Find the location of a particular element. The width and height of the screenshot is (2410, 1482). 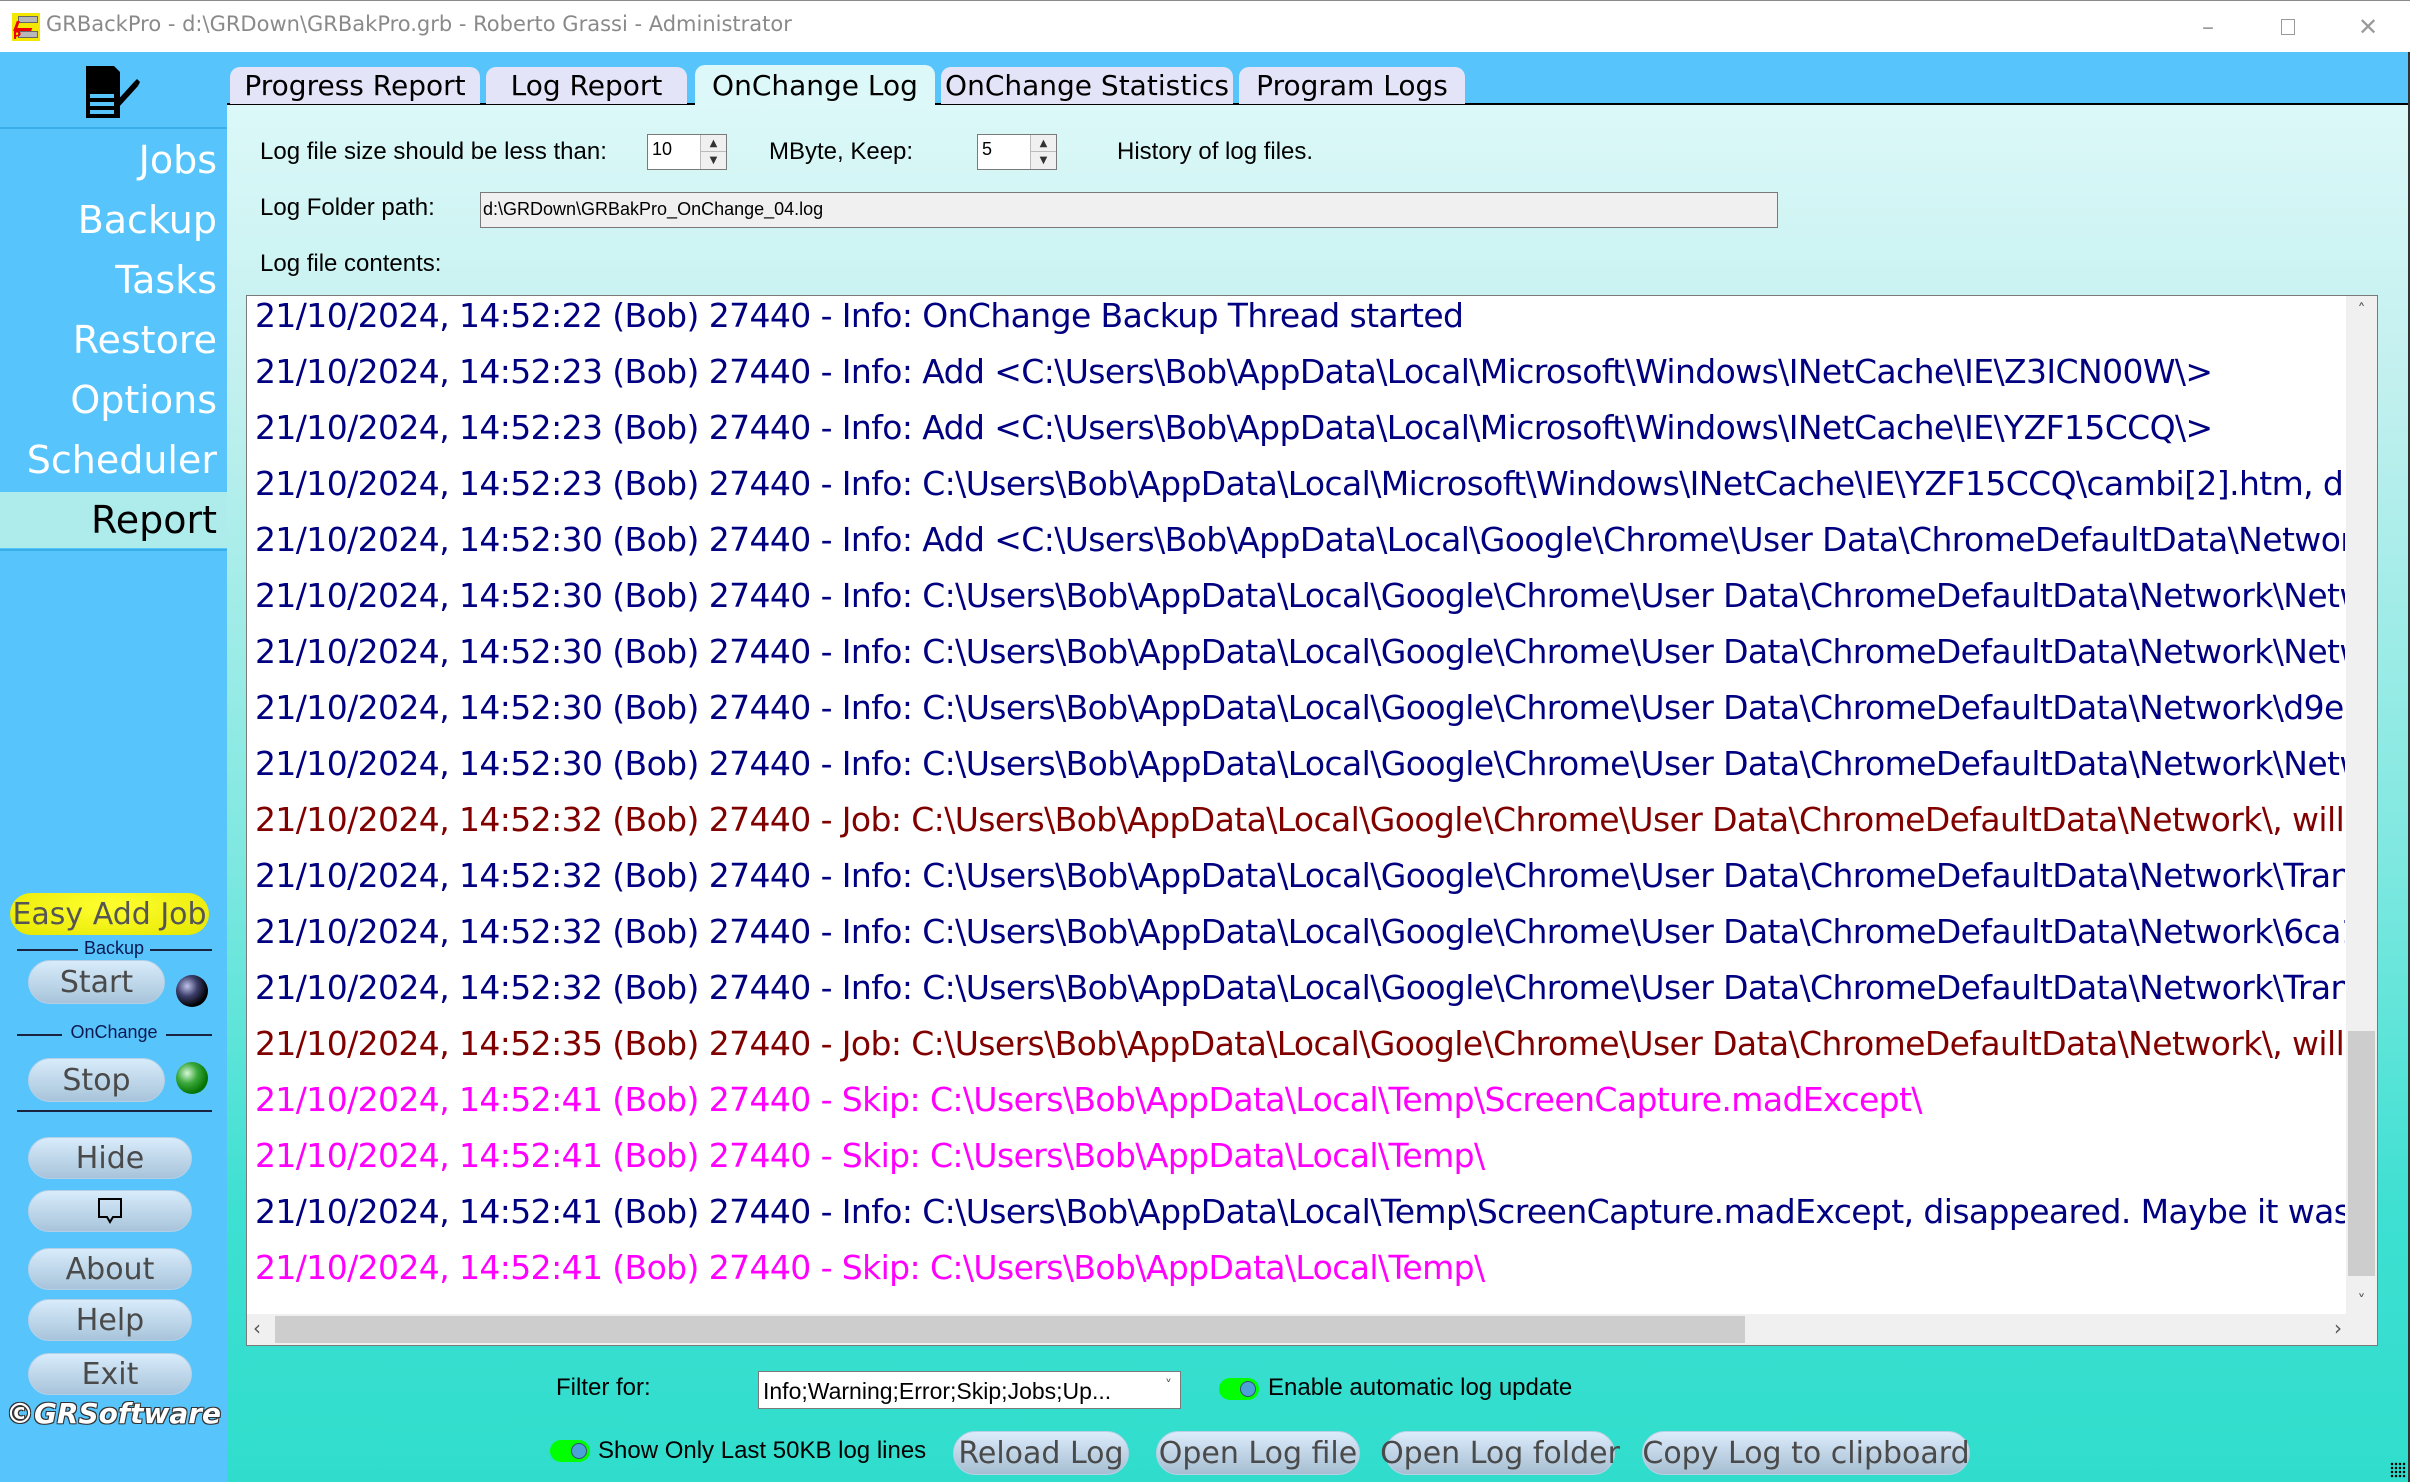

open-log-file-button: Open Log file is located at coordinates (1258, 1453).